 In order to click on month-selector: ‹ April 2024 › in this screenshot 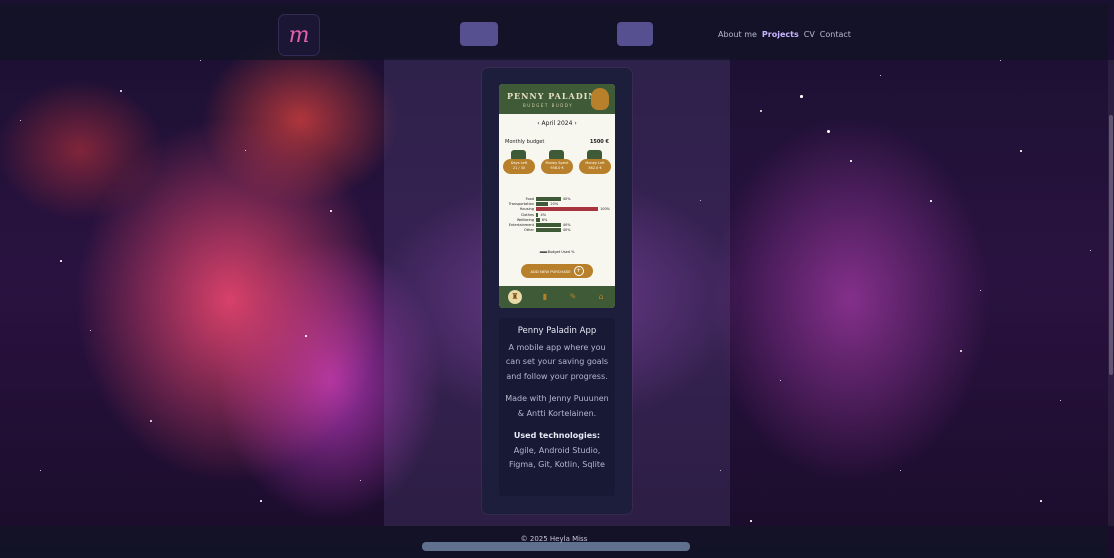, I will do `click(557, 123)`.